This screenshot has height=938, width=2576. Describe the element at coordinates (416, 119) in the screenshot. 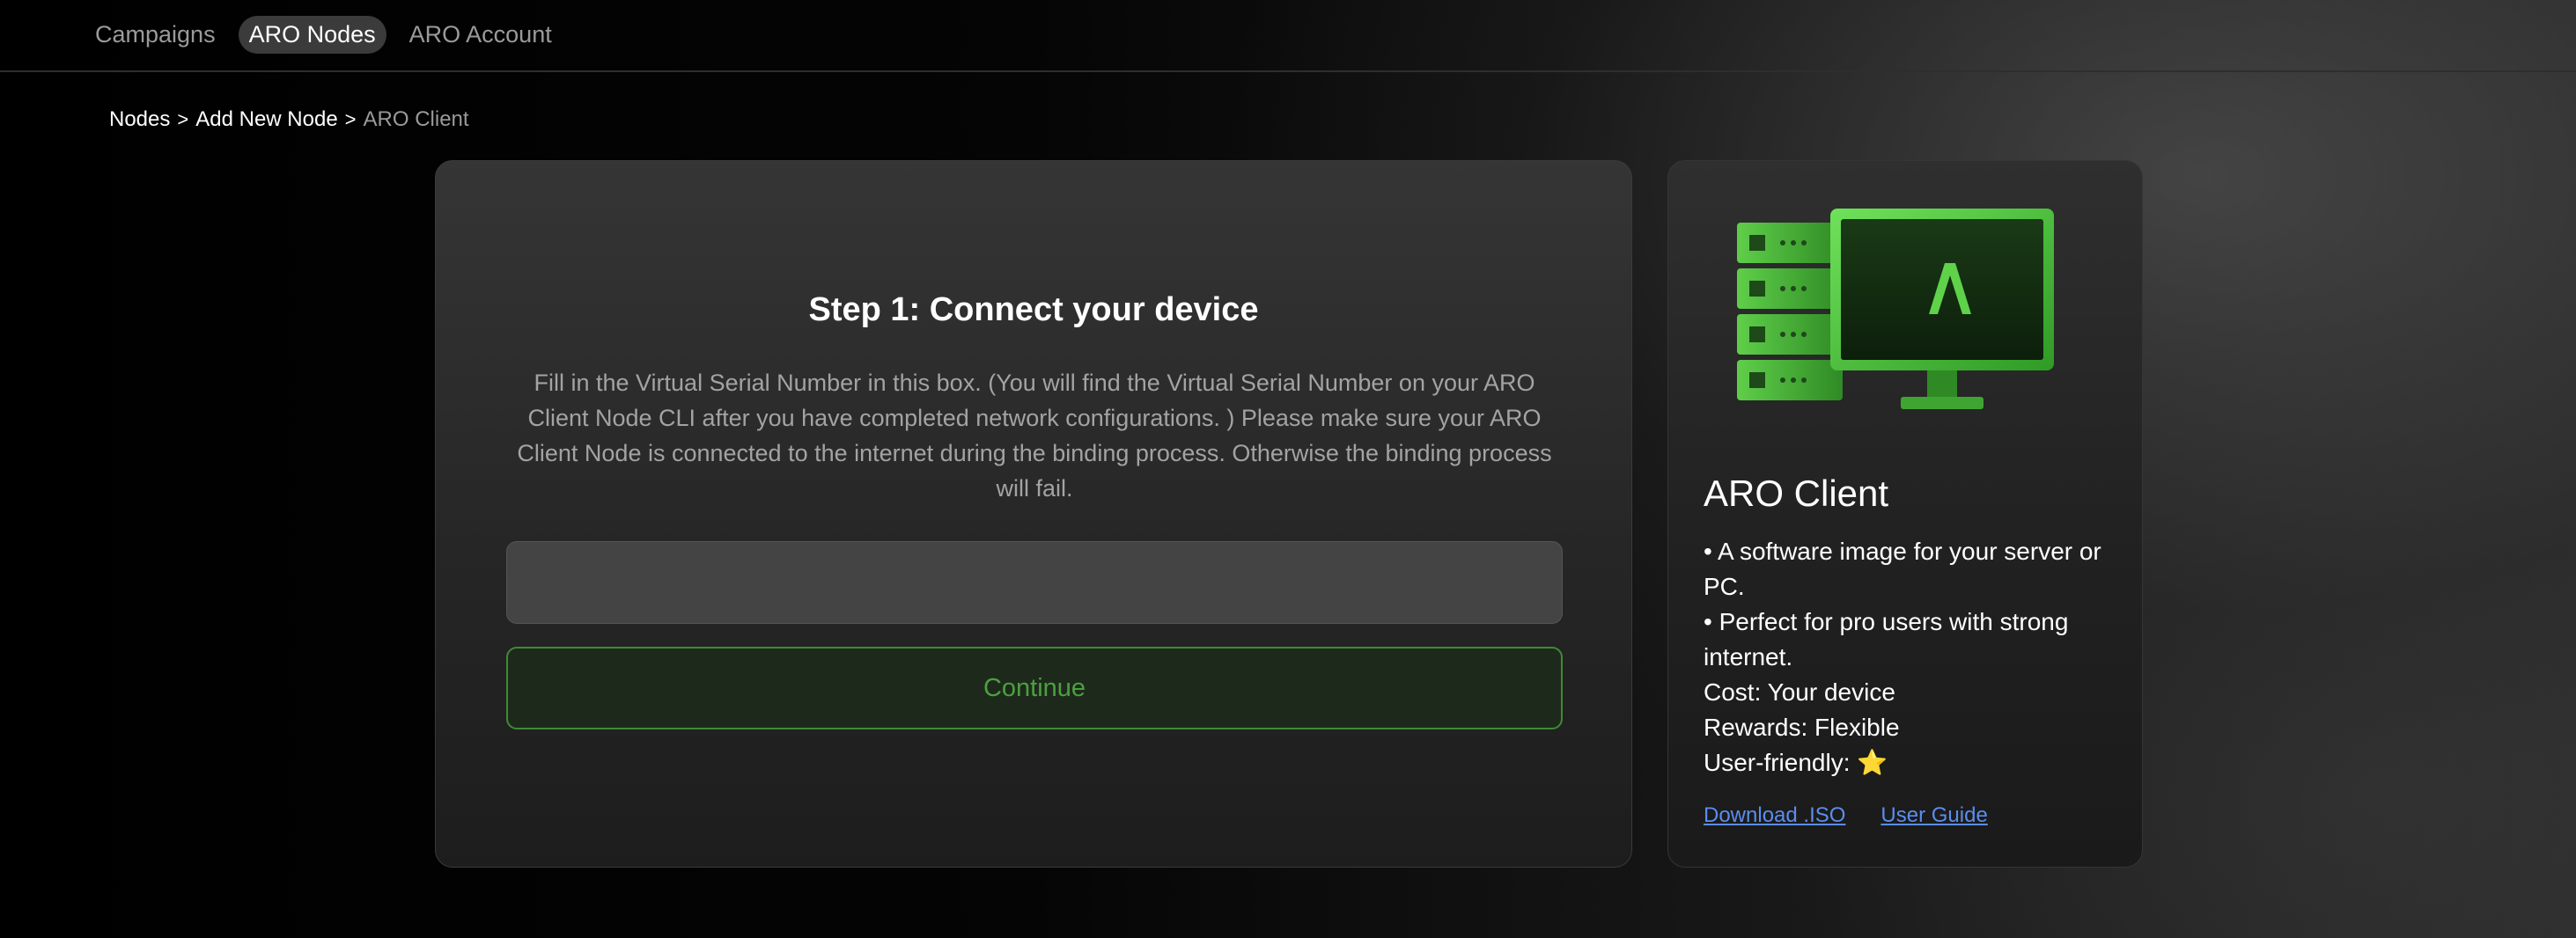

I see `breadcrumb-aro-client: ARO Client` at that location.